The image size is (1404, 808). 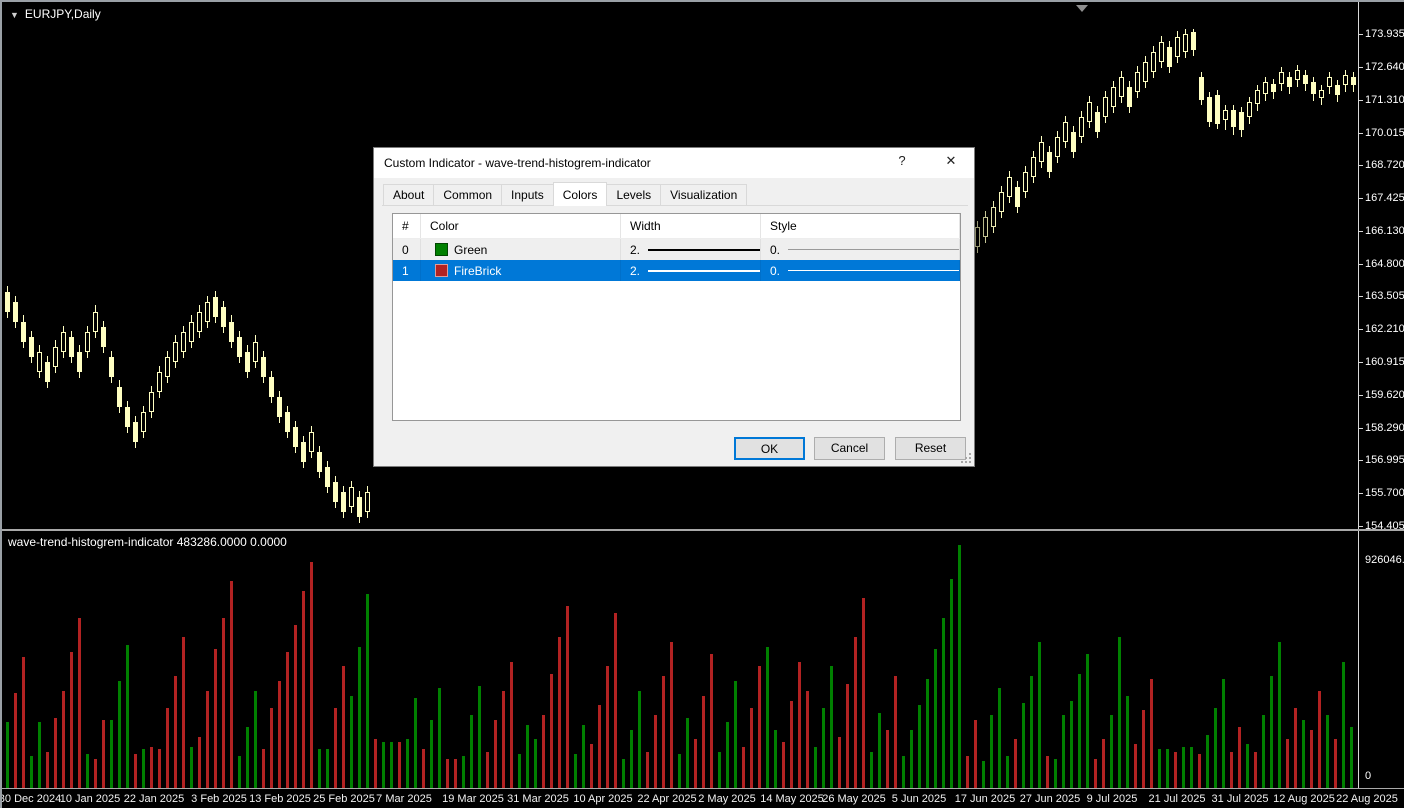 I want to click on time-axis-label: 10 Jan 2025, so click(x=90, y=799).